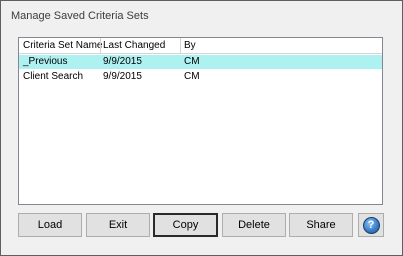  I want to click on copy-button: Copy, so click(185, 225).